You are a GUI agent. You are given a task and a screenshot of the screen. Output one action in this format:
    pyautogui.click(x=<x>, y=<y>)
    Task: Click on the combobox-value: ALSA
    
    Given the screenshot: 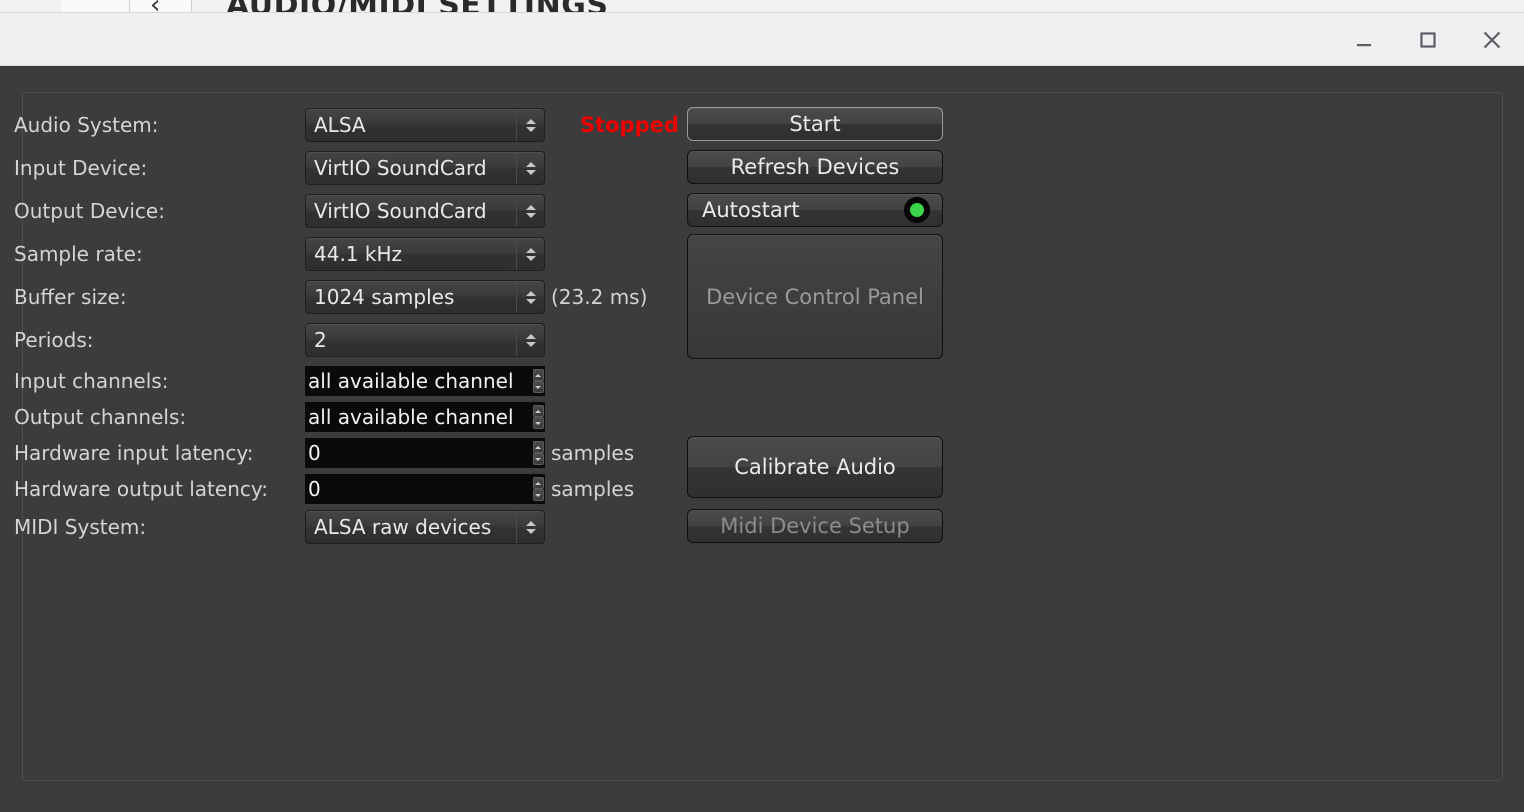 What is the action you would take?
    pyautogui.click(x=340, y=125)
    